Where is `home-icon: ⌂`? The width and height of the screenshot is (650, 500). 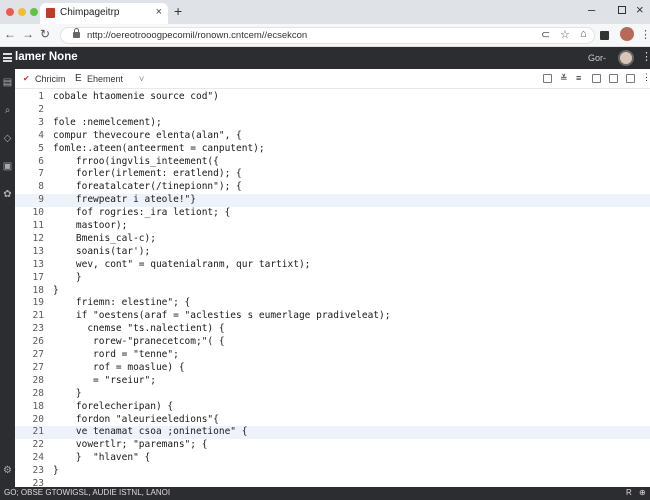
home-icon: ⌂ is located at coordinates (583, 34).